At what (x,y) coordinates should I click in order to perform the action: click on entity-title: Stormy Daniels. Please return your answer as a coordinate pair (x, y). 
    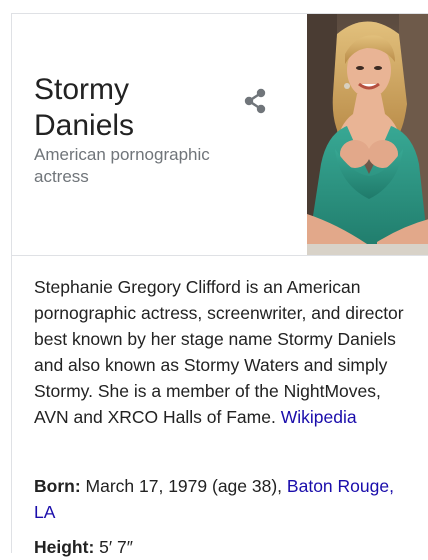
    Looking at the image, I should click on (134, 108).